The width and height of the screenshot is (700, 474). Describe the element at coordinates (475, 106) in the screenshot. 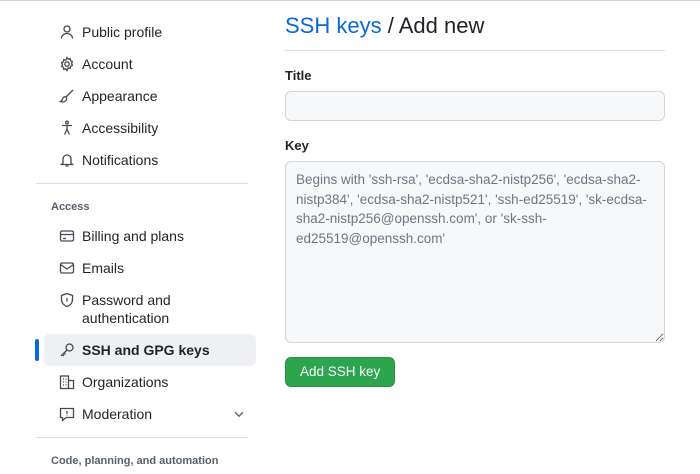

I see `title-input` at that location.